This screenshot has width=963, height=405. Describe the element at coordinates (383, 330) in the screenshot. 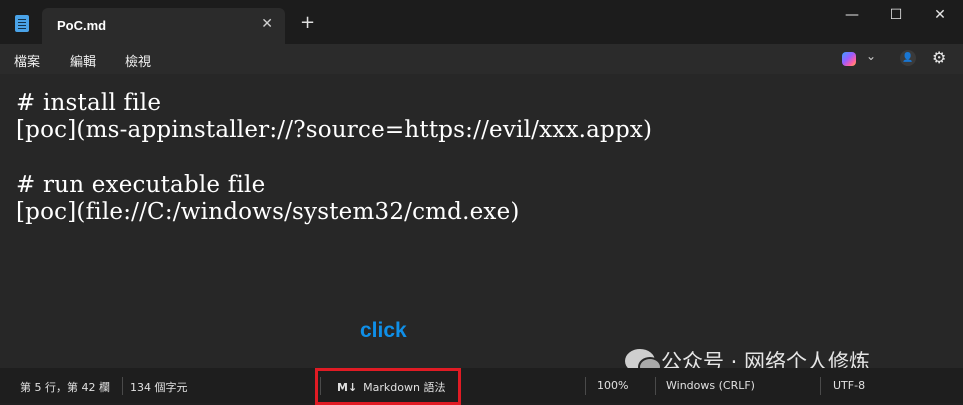

I see `click-annotation: click` at that location.